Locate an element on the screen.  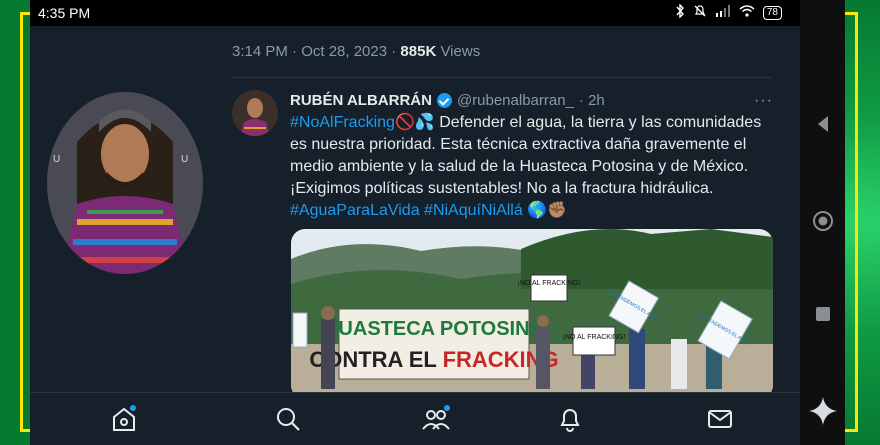
wifi-icon is located at coordinates (747, 12).